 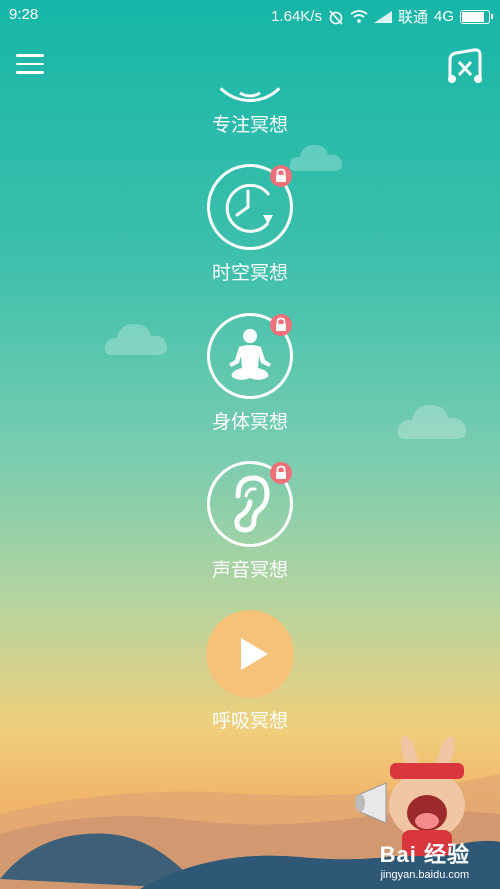 I want to click on baidu-watermark: Bai 经验 jingyan.baidu.com, so click(x=425, y=859).